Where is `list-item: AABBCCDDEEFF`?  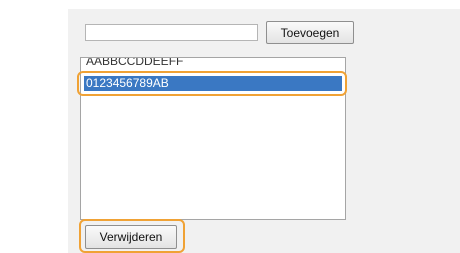
list-item: AABBCCDDEEFF is located at coordinates (213, 63).